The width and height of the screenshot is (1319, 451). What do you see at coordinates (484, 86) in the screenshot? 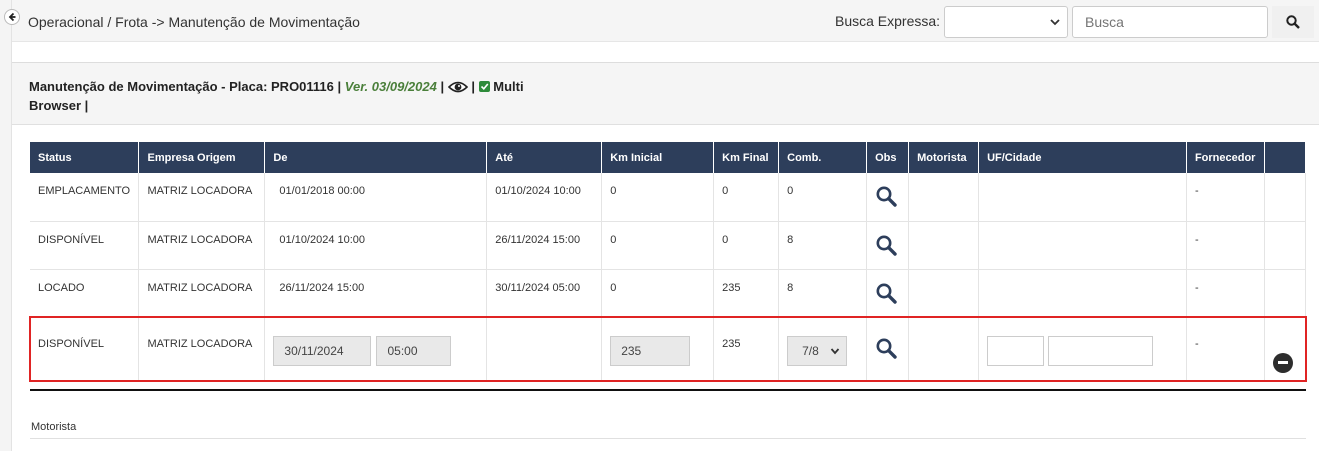
I see `checkbox-checked-icon` at bounding box center [484, 86].